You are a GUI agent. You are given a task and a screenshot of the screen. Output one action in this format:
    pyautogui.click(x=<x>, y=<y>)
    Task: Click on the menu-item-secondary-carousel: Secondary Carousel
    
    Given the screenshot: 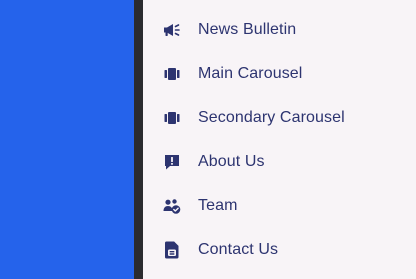 What is the action you would take?
    pyautogui.click(x=279, y=118)
    